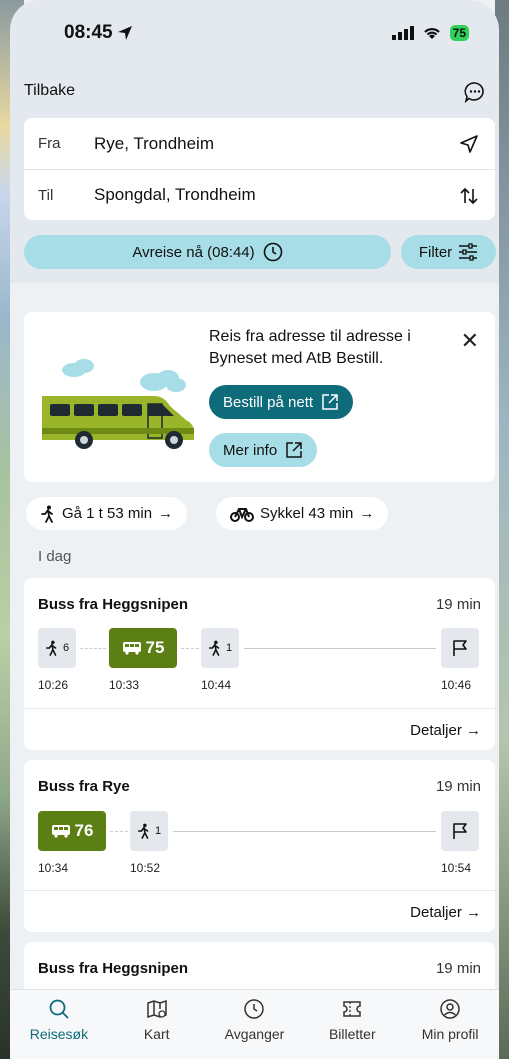 The width and height of the screenshot is (509, 1059). Describe the element at coordinates (470, 341) in the screenshot. I see `close-icon: ✕` at that location.